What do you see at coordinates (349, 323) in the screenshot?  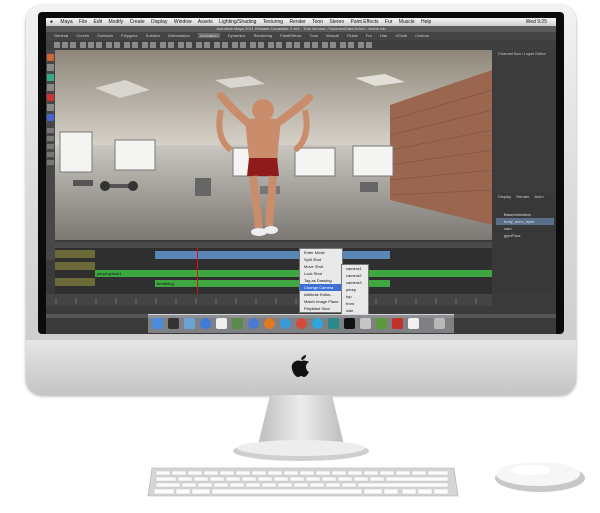 I see `terminal-icon` at bounding box center [349, 323].